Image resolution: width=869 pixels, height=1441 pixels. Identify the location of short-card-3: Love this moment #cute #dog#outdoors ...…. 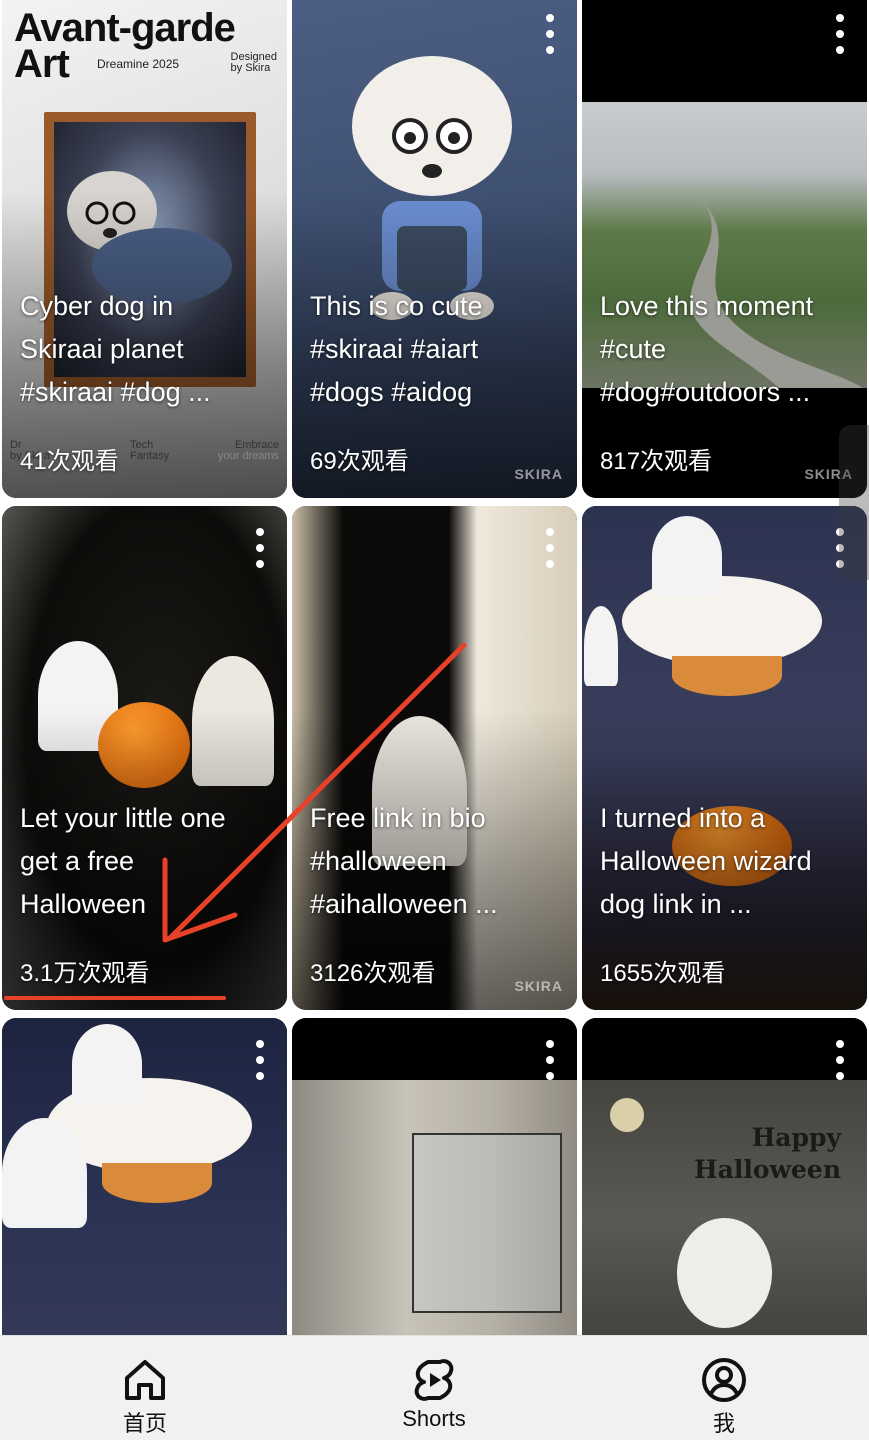
(724, 249).